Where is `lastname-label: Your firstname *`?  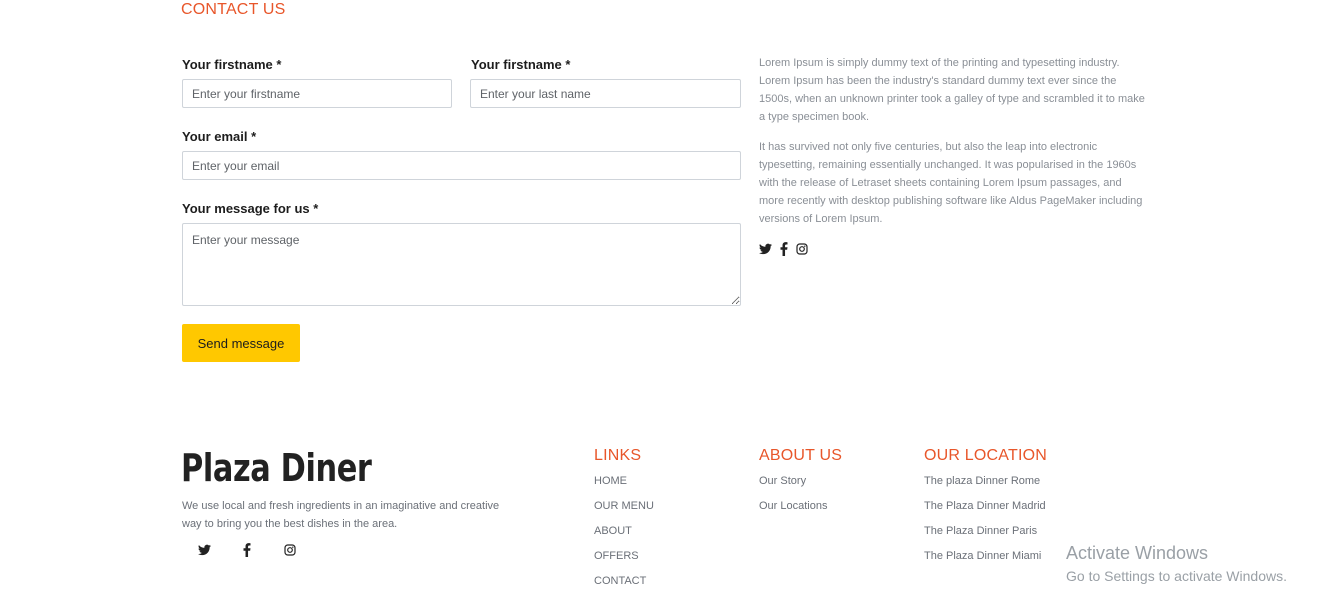 lastname-label: Your firstname * is located at coordinates (521, 64).